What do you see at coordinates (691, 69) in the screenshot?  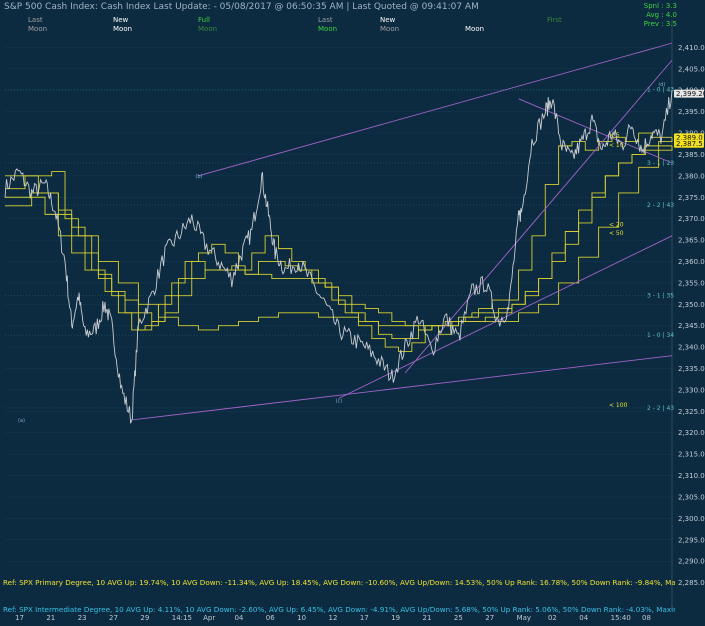 I see `y-tick-label: 2,405.00` at bounding box center [691, 69].